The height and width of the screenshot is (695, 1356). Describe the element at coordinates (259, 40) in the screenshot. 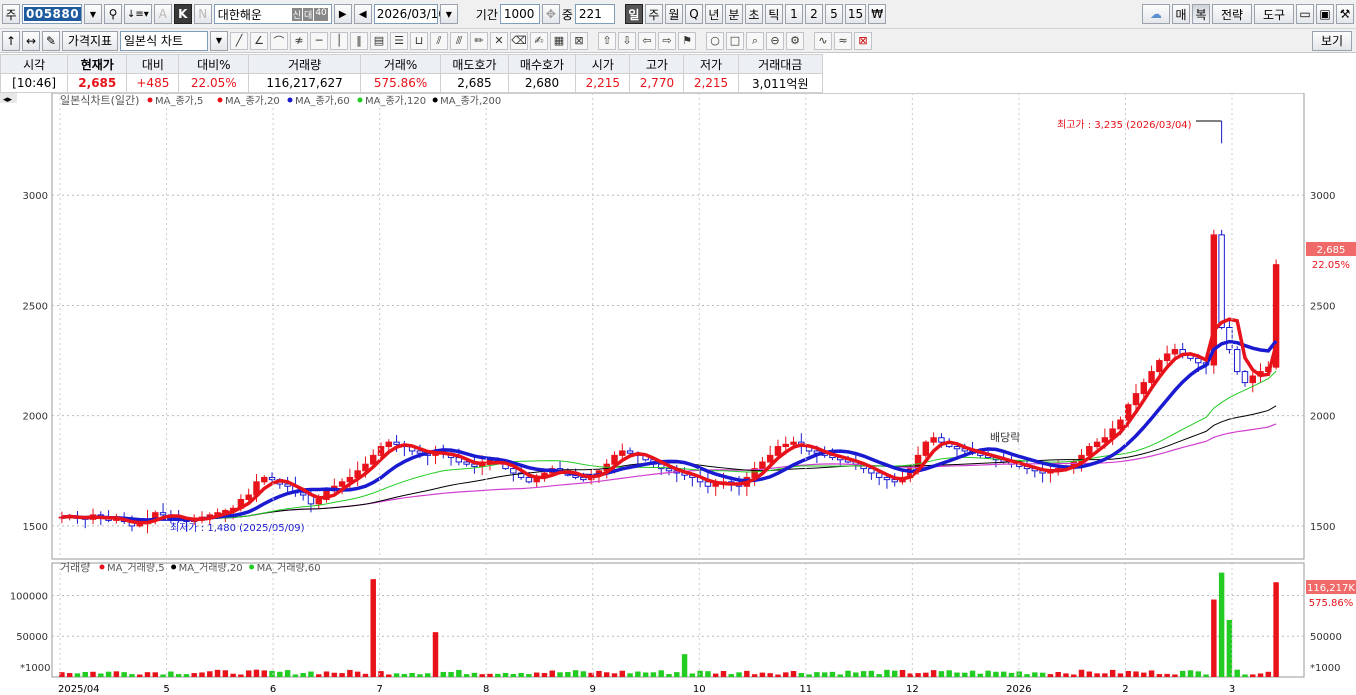

I see `angle-icon: ∠` at that location.